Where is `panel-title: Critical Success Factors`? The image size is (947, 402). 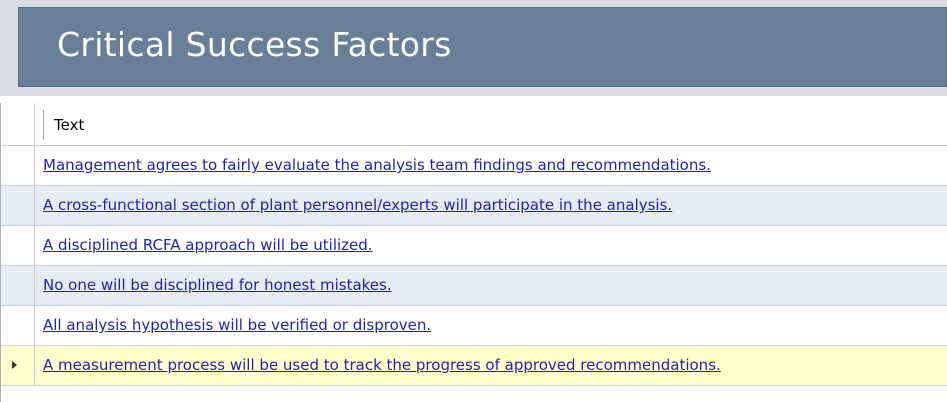
panel-title: Critical Success Factors is located at coordinates (254, 44).